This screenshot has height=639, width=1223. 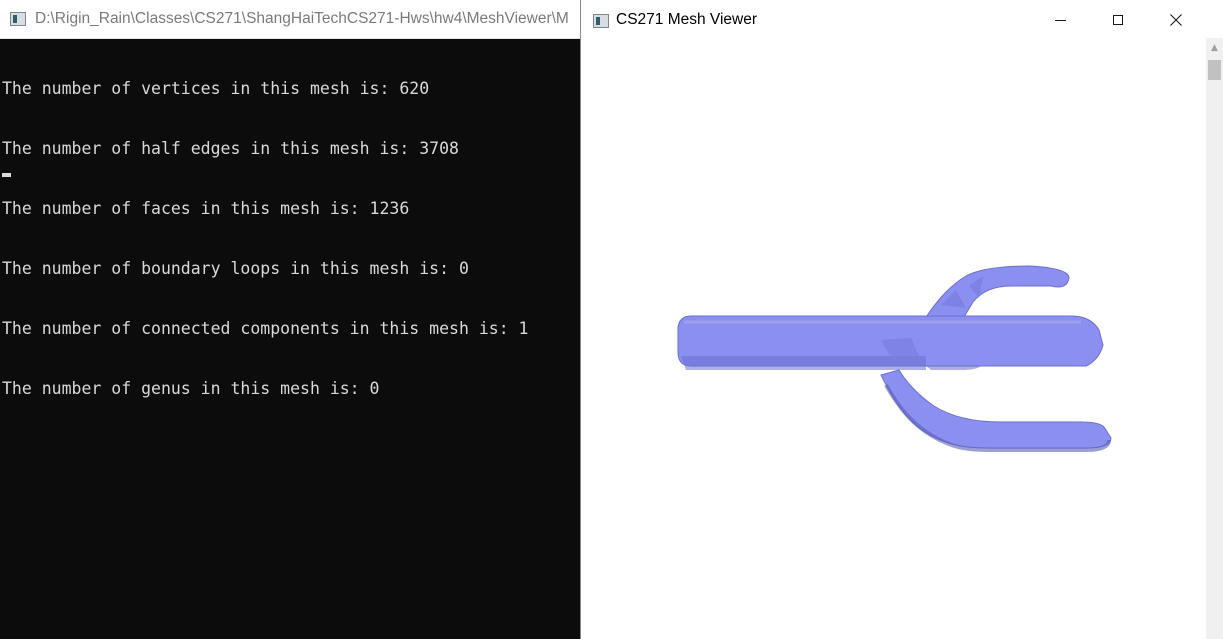 What do you see at coordinates (997, 291) in the screenshot?
I see `mesh-upper-prong` at bounding box center [997, 291].